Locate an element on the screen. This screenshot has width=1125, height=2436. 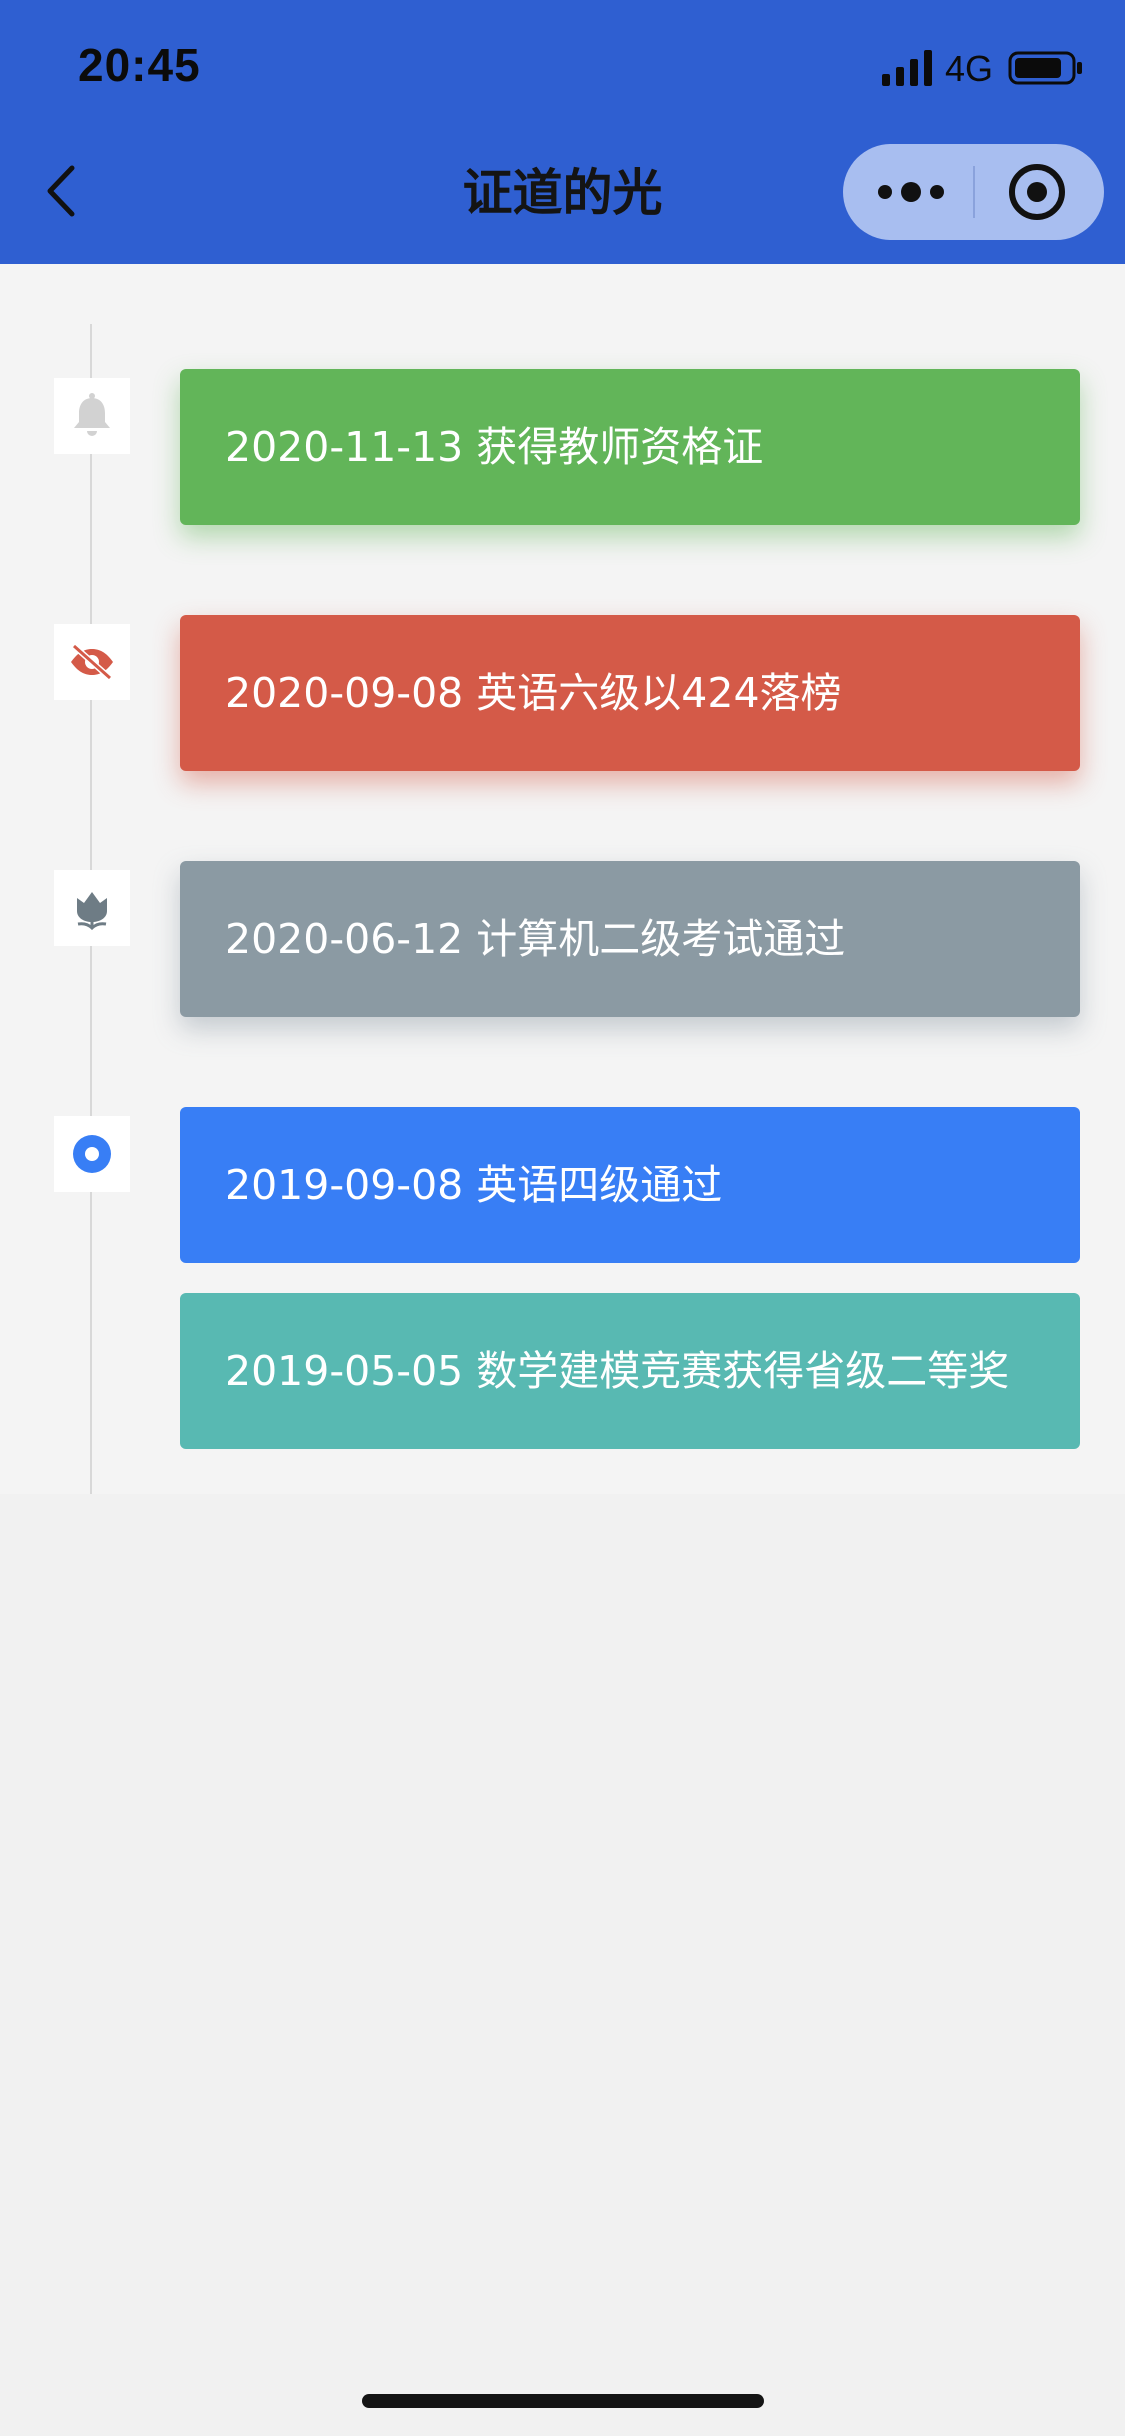
more-button is located at coordinates (908, 192).